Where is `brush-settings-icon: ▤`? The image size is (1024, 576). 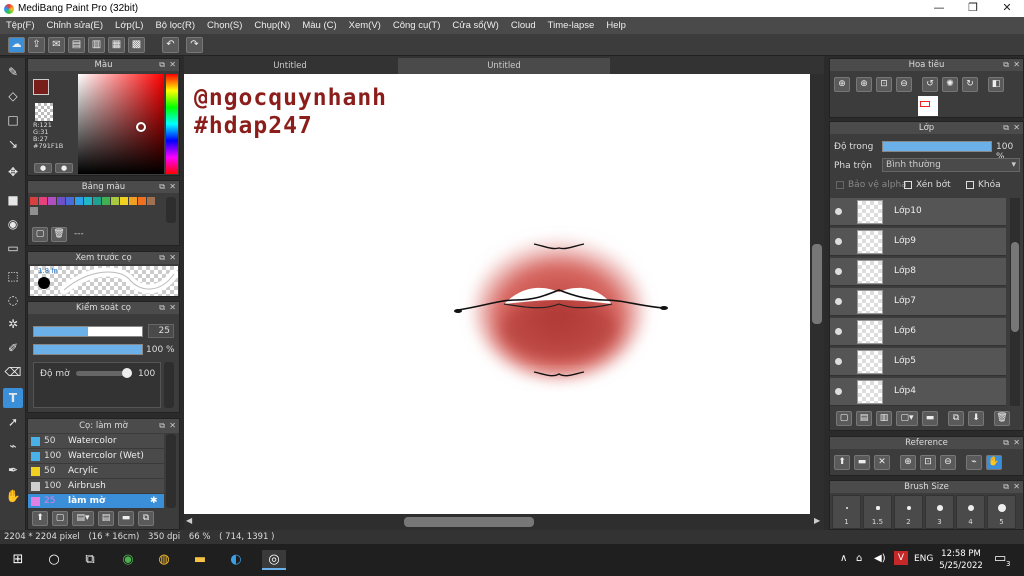 brush-settings-icon: ▤ is located at coordinates (106, 518).